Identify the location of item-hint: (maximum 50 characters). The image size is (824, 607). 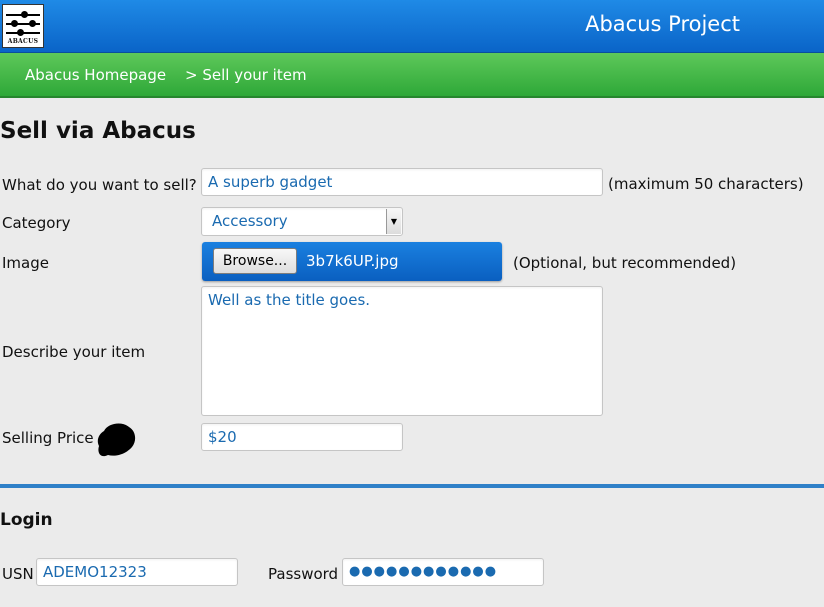
(706, 184).